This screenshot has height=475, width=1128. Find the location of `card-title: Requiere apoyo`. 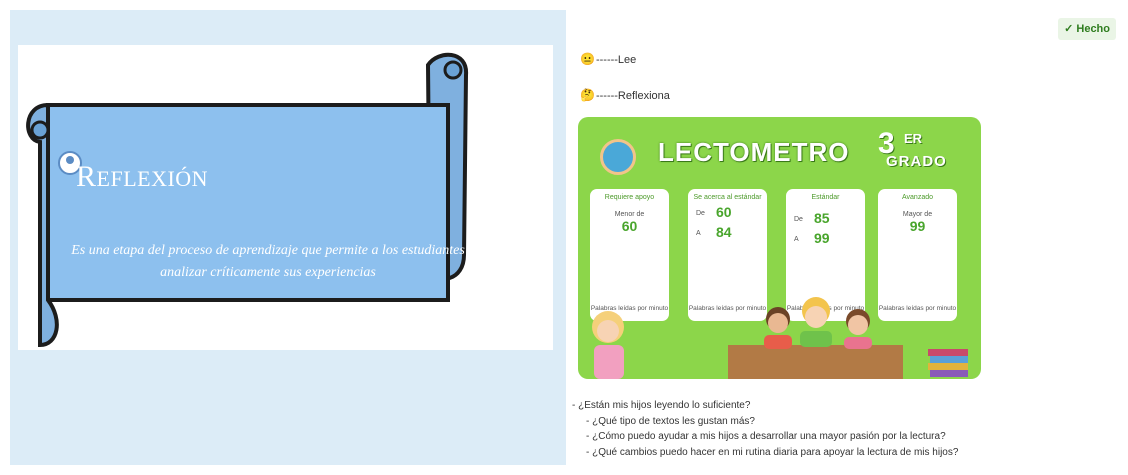

card-title: Requiere apoyo is located at coordinates (629, 197).